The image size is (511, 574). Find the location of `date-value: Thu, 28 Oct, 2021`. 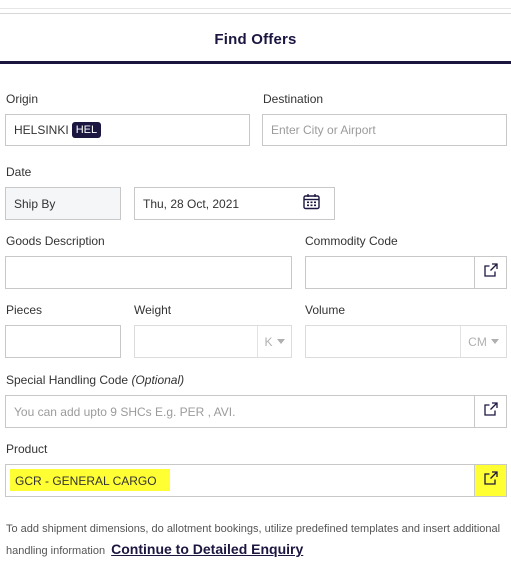

date-value: Thu, 28 Oct, 2021 is located at coordinates (191, 203).